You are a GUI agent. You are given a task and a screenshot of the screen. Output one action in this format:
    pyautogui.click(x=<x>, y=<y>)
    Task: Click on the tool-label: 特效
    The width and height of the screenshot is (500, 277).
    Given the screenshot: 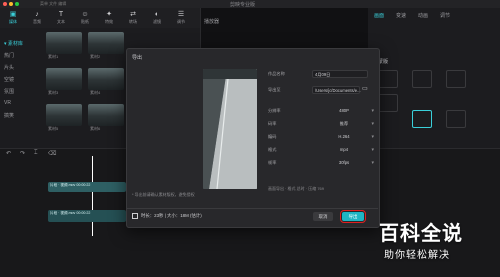 What is the action you would take?
    pyautogui.click(x=109, y=21)
    